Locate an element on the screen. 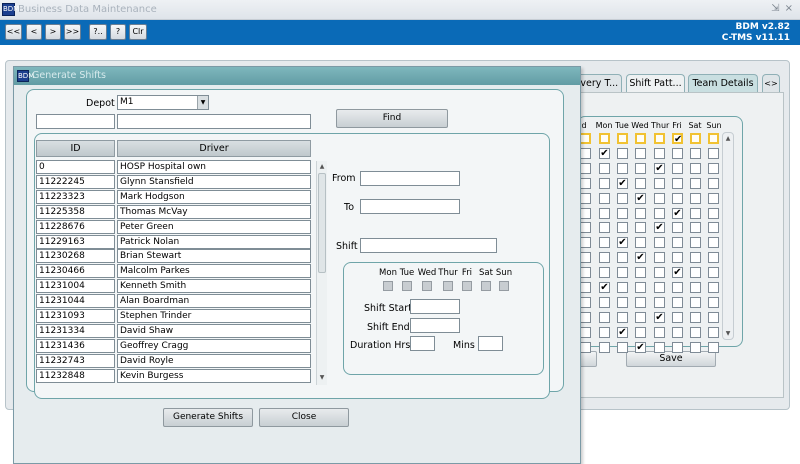 This screenshot has width=800, height=464. driver-id-cell: 0 is located at coordinates (75, 167).